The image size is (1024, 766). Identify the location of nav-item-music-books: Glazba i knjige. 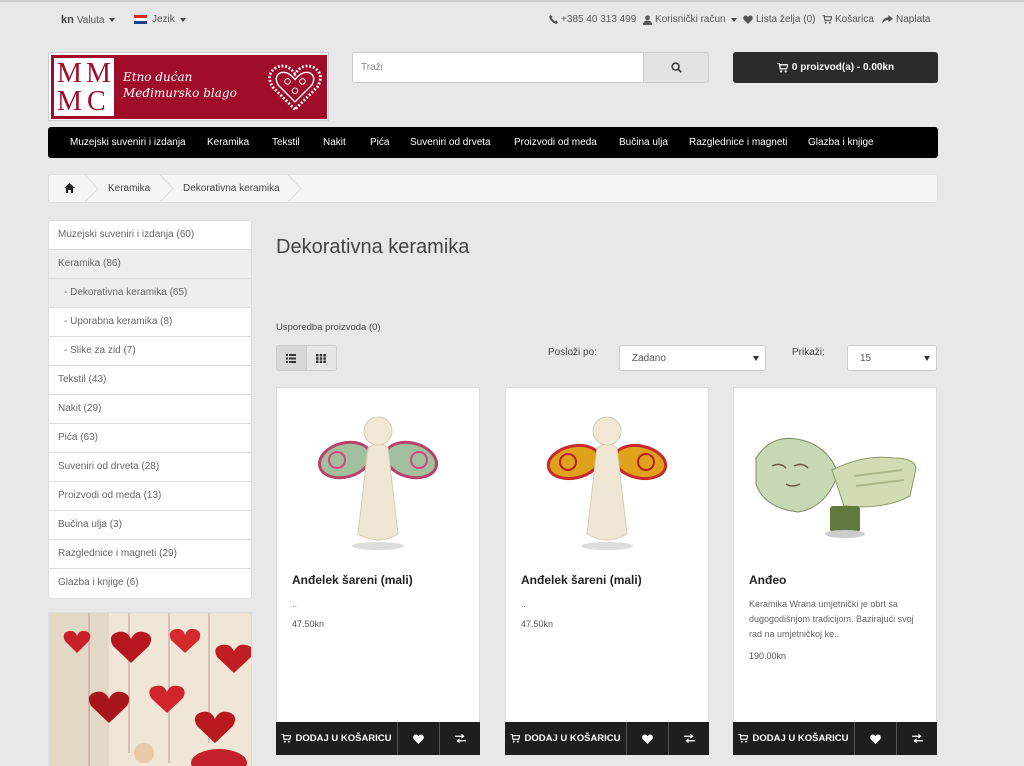
(841, 142).